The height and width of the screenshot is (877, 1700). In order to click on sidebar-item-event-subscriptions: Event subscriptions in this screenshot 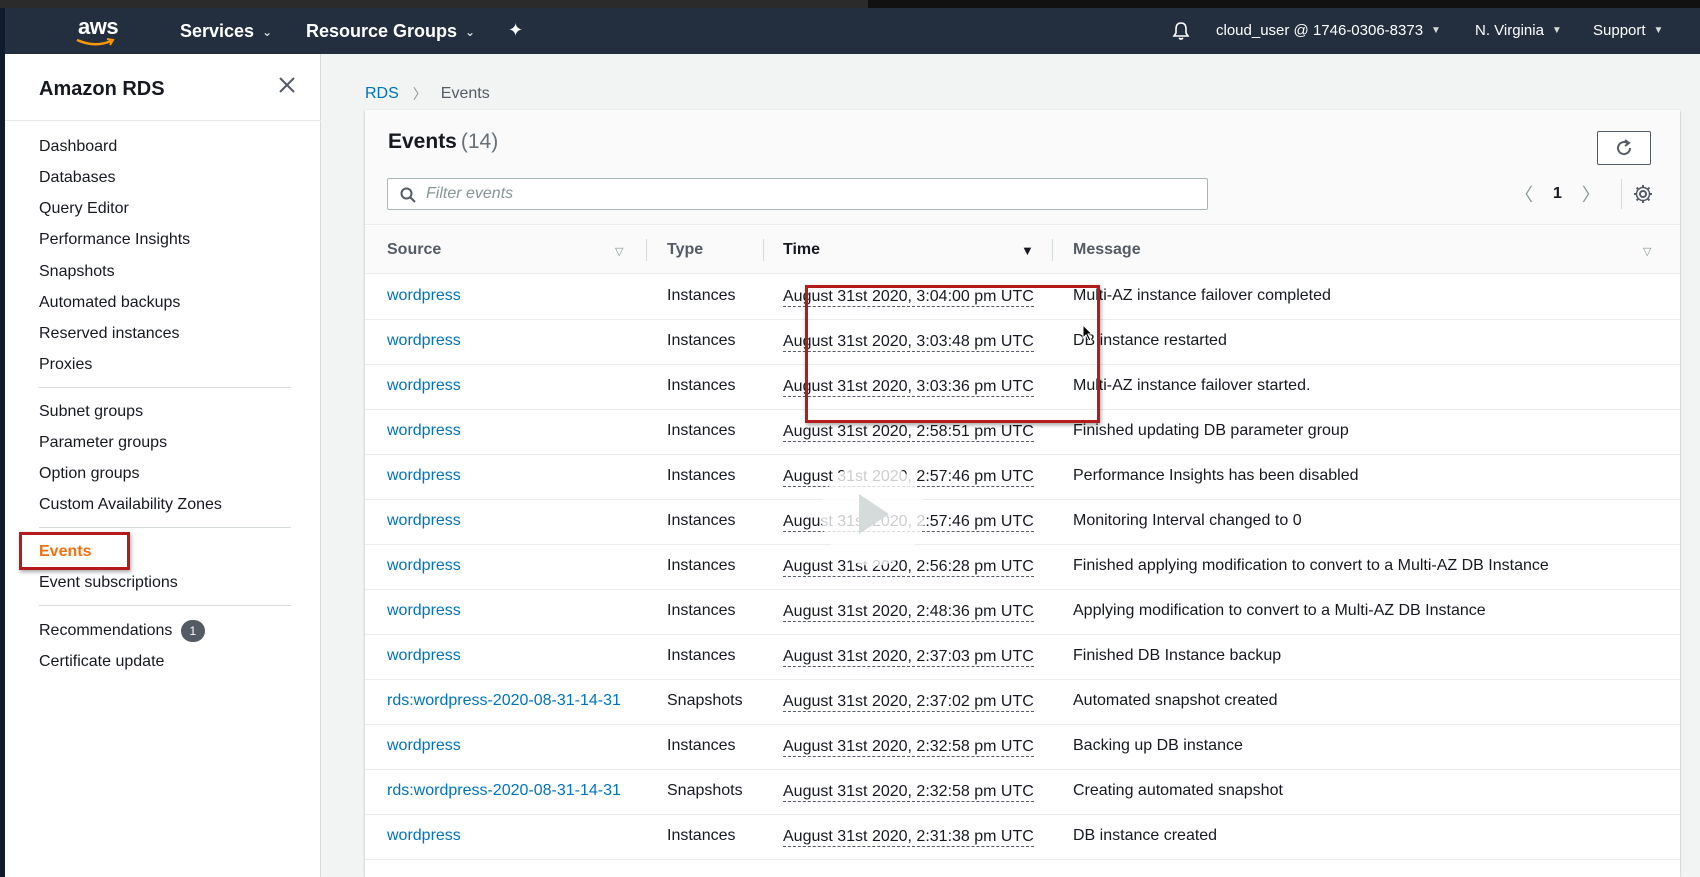, I will do `click(108, 583)`.